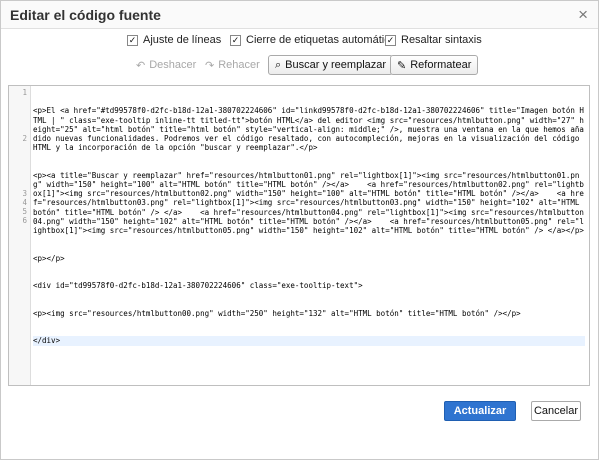 This screenshot has width=599, height=460. Describe the element at coordinates (583, 15) in the screenshot. I see `close-icon: ×` at that location.